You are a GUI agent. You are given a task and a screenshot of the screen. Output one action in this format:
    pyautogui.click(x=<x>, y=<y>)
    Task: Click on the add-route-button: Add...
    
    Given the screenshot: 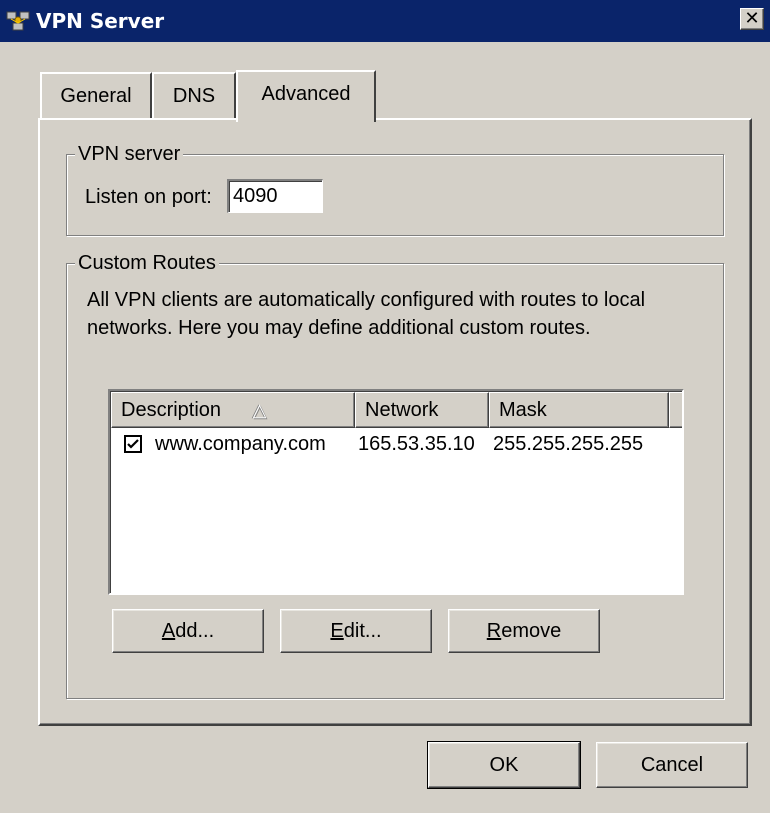 What is the action you would take?
    pyautogui.click(x=188, y=631)
    